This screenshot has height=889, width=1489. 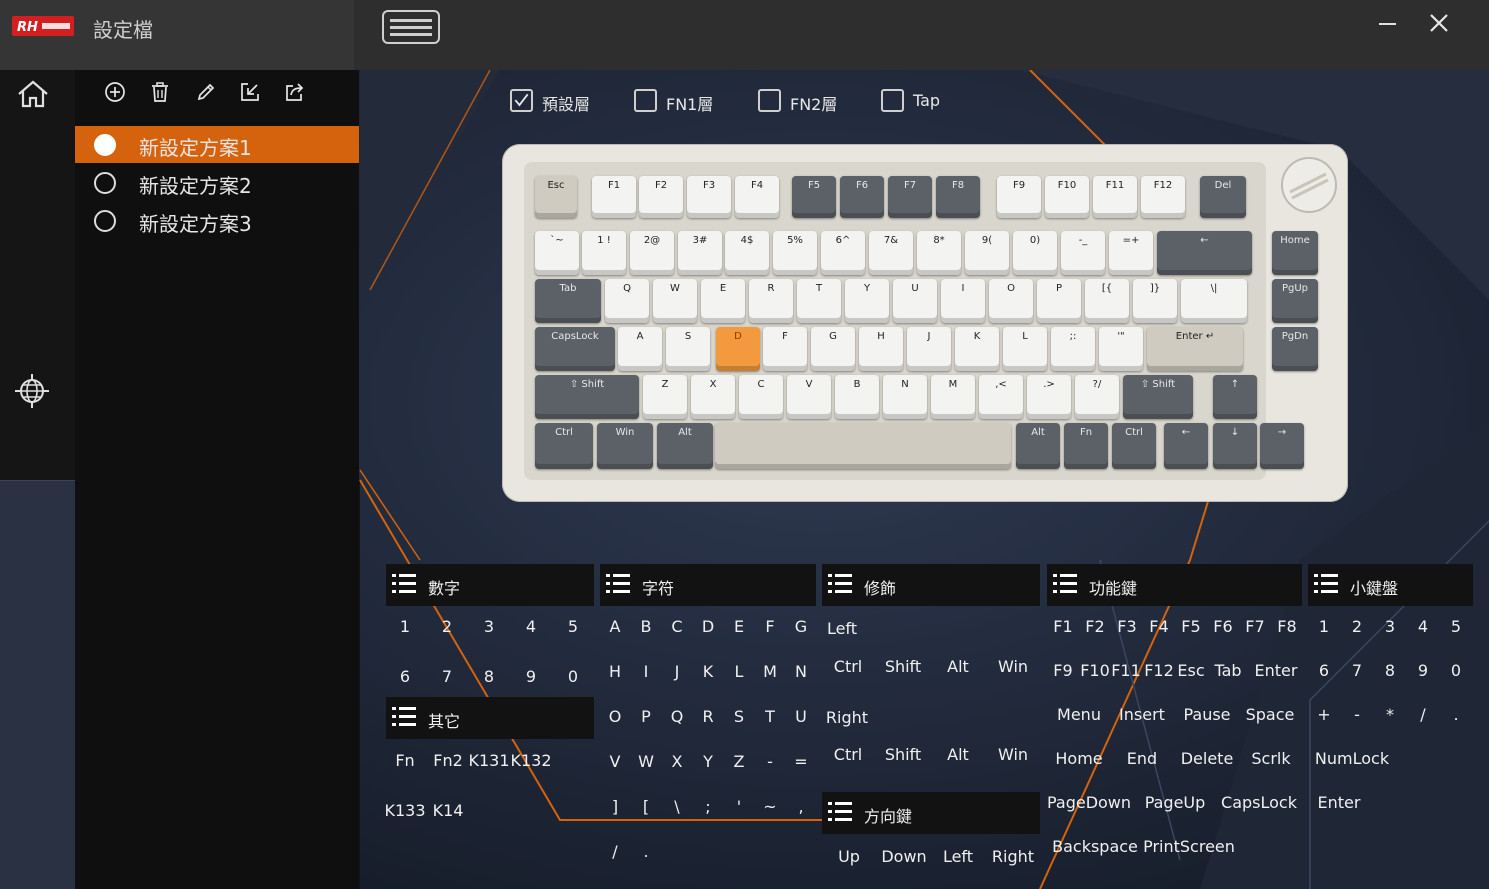 I want to click on palette-key: F4, so click(x=1158, y=626).